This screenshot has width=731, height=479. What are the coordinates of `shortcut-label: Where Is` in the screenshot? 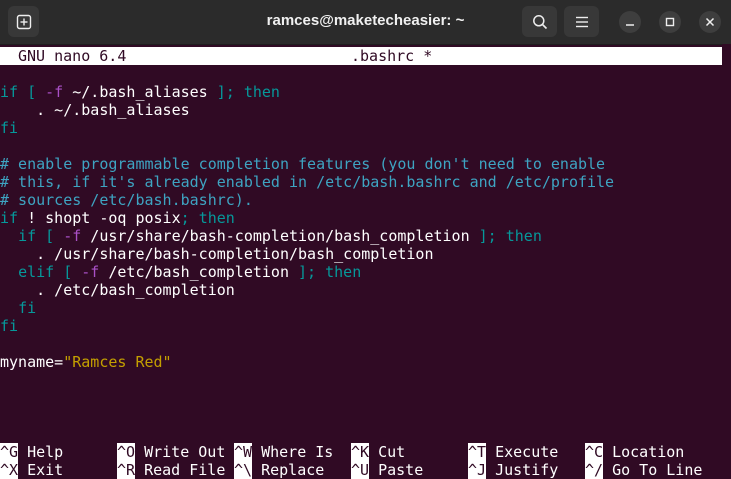 It's located at (293, 452).